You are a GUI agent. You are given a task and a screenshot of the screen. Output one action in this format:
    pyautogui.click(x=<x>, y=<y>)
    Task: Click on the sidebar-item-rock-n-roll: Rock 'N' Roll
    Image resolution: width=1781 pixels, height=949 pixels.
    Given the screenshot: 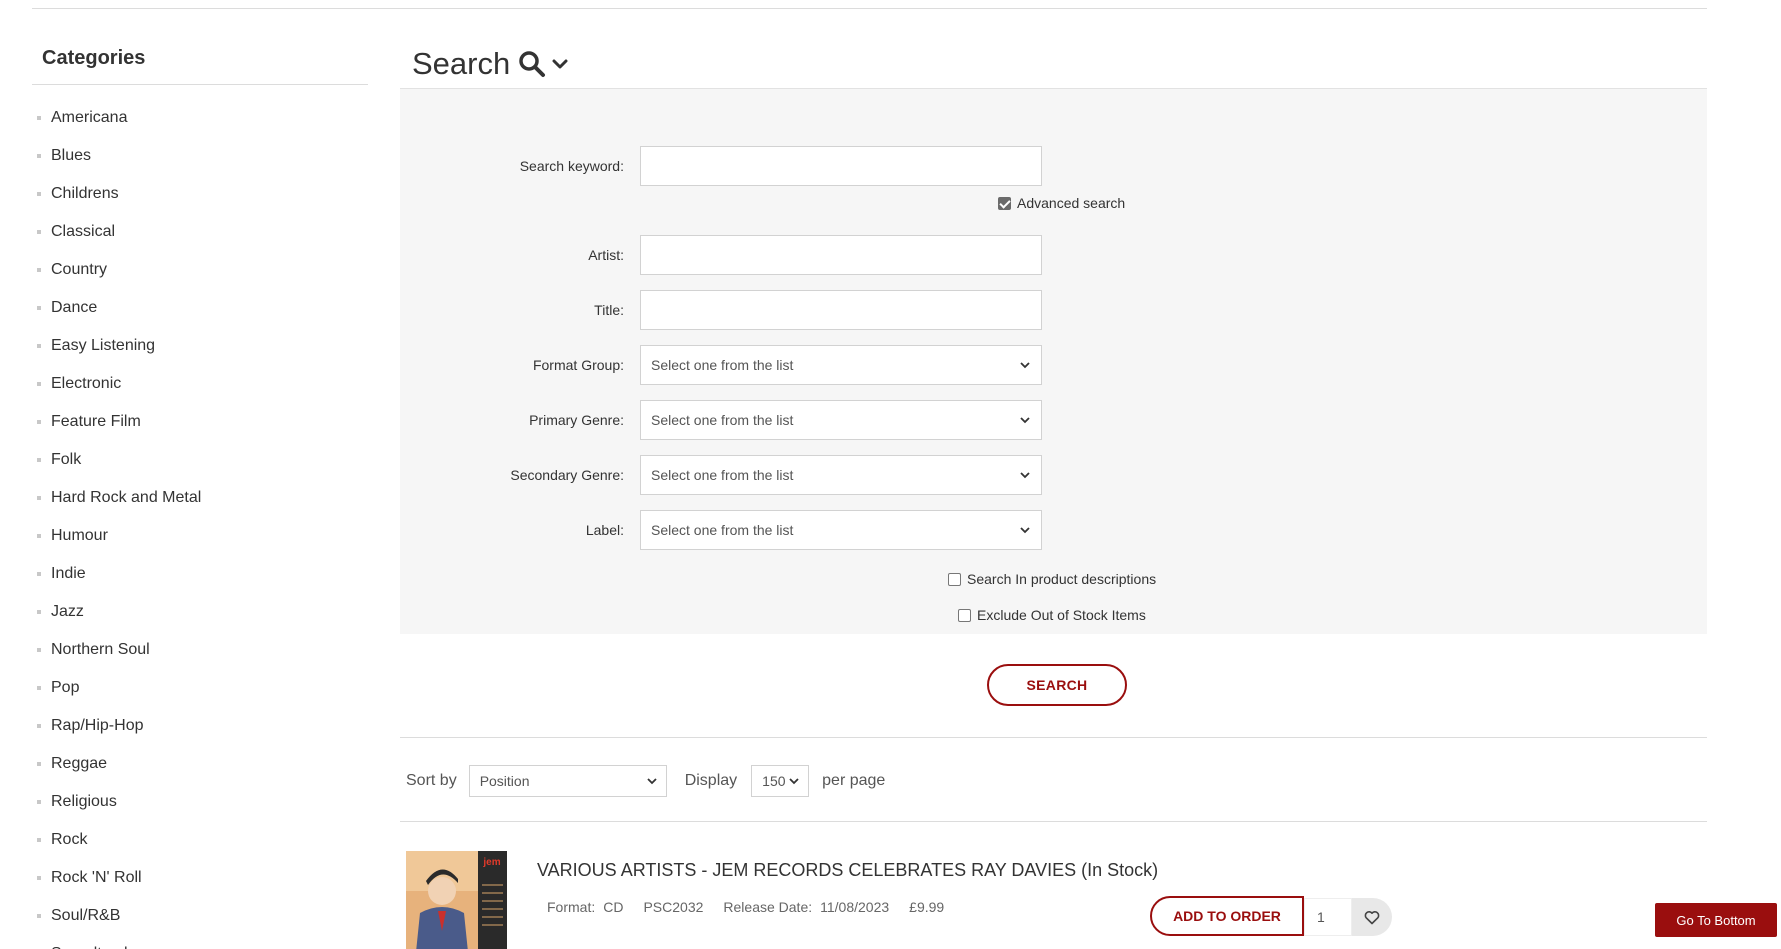 What is the action you would take?
    pyautogui.click(x=200, y=878)
    